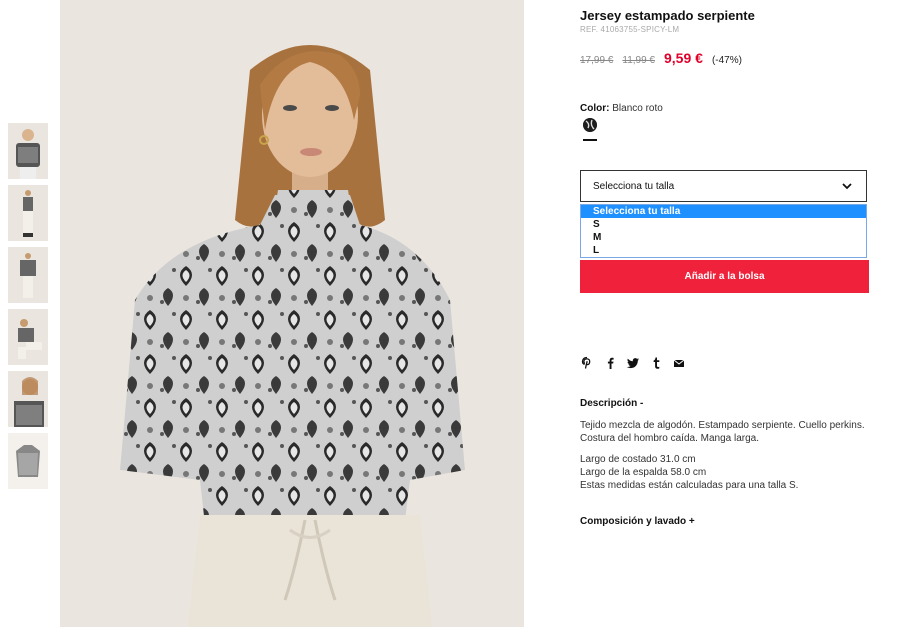 This screenshot has height=627, width=899. I want to click on thumbnail-gallery, so click(28, 309).